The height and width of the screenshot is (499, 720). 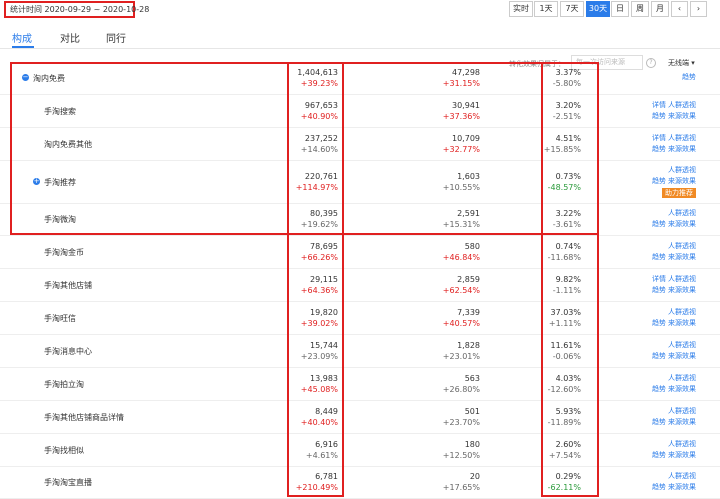 I want to click on buyers-cell: 2,859 +62.54%, so click(x=461, y=285).